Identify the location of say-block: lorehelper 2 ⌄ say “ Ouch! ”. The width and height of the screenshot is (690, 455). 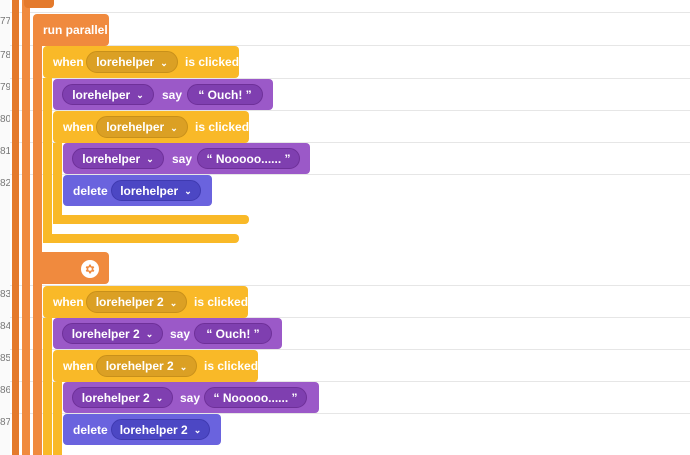
(167, 333).